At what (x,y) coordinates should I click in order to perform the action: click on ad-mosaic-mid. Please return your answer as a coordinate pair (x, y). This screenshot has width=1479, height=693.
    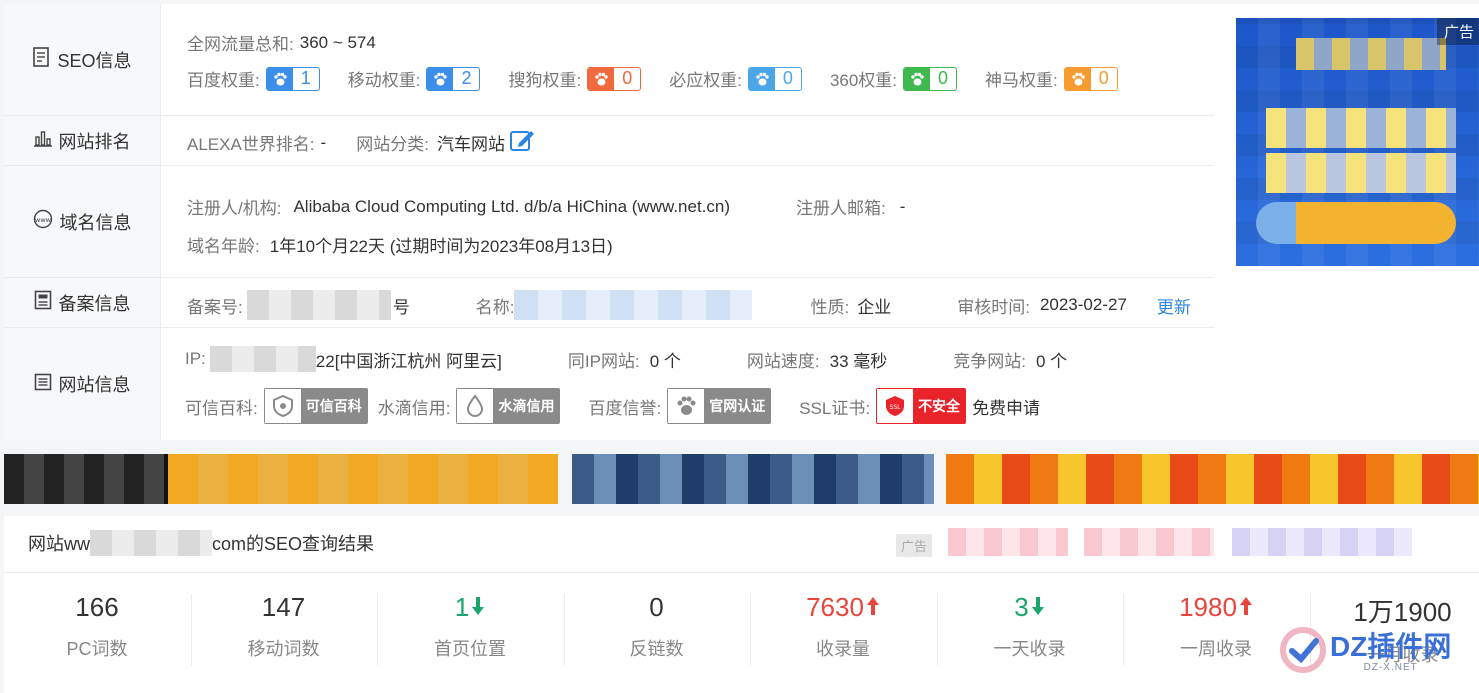
    Looking at the image, I should click on (1361, 128).